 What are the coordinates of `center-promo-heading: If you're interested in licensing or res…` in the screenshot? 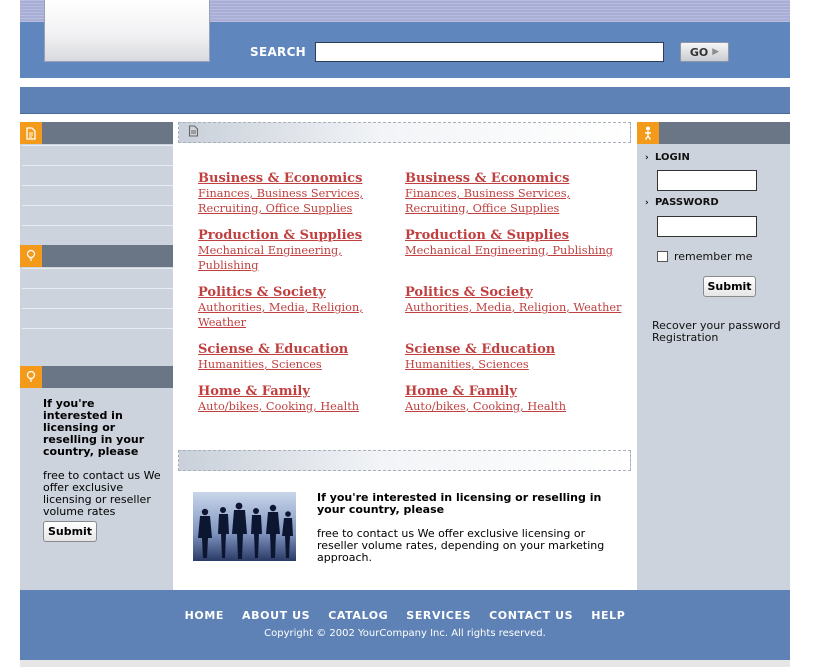 It's located at (459, 503).